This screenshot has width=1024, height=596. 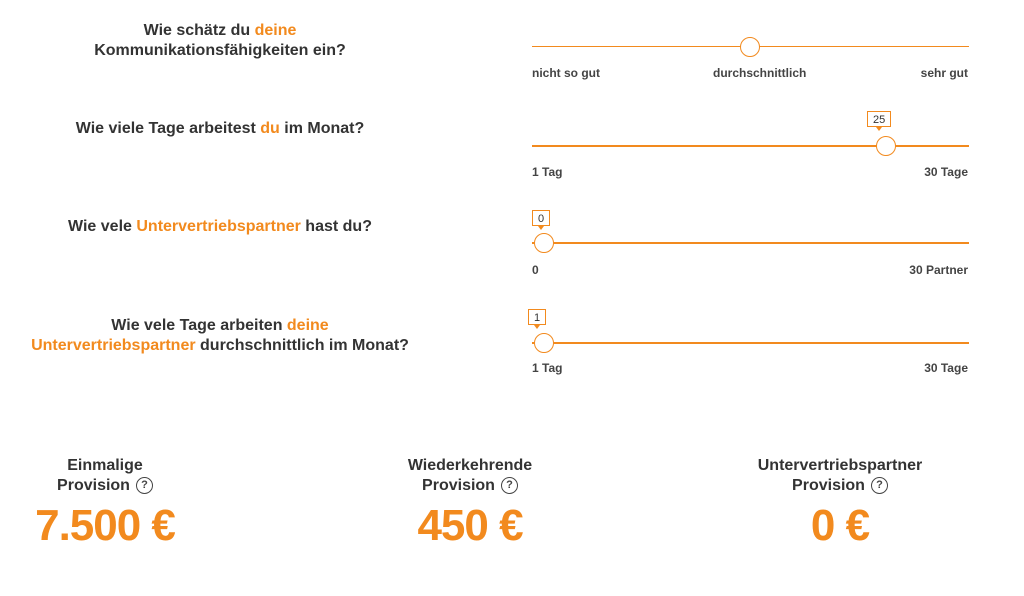 What do you see at coordinates (840, 525) in the screenshot?
I see `result-amount: 0 €` at bounding box center [840, 525].